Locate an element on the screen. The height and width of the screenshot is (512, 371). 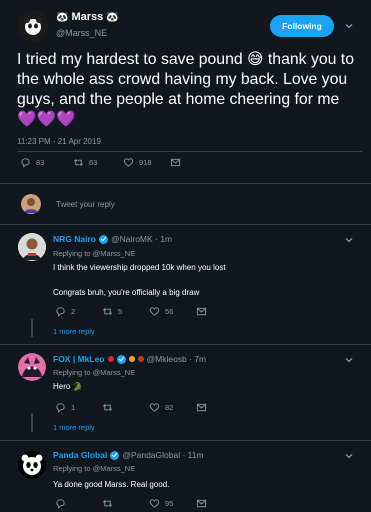
following-button: Following is located at coordinates (302, 26).